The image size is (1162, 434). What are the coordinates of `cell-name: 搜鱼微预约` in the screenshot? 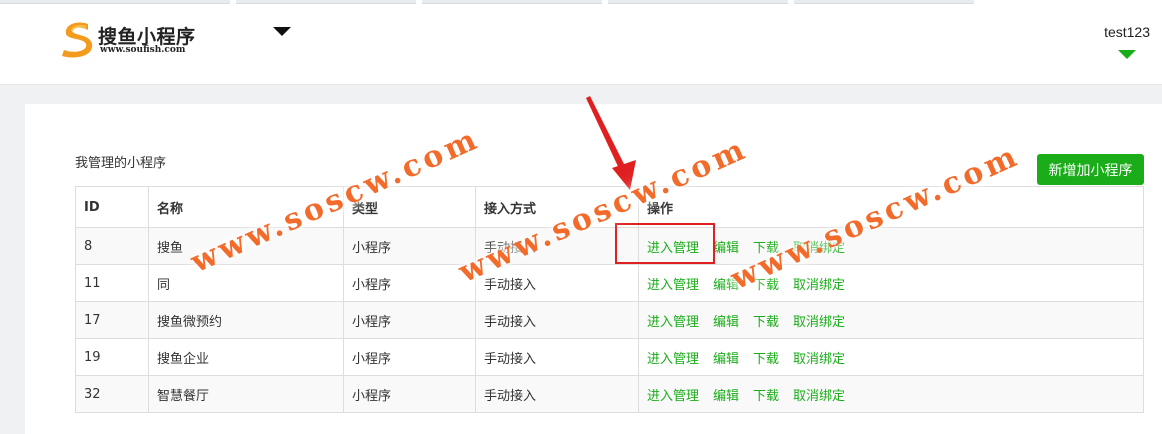 It's located at (246, 320).